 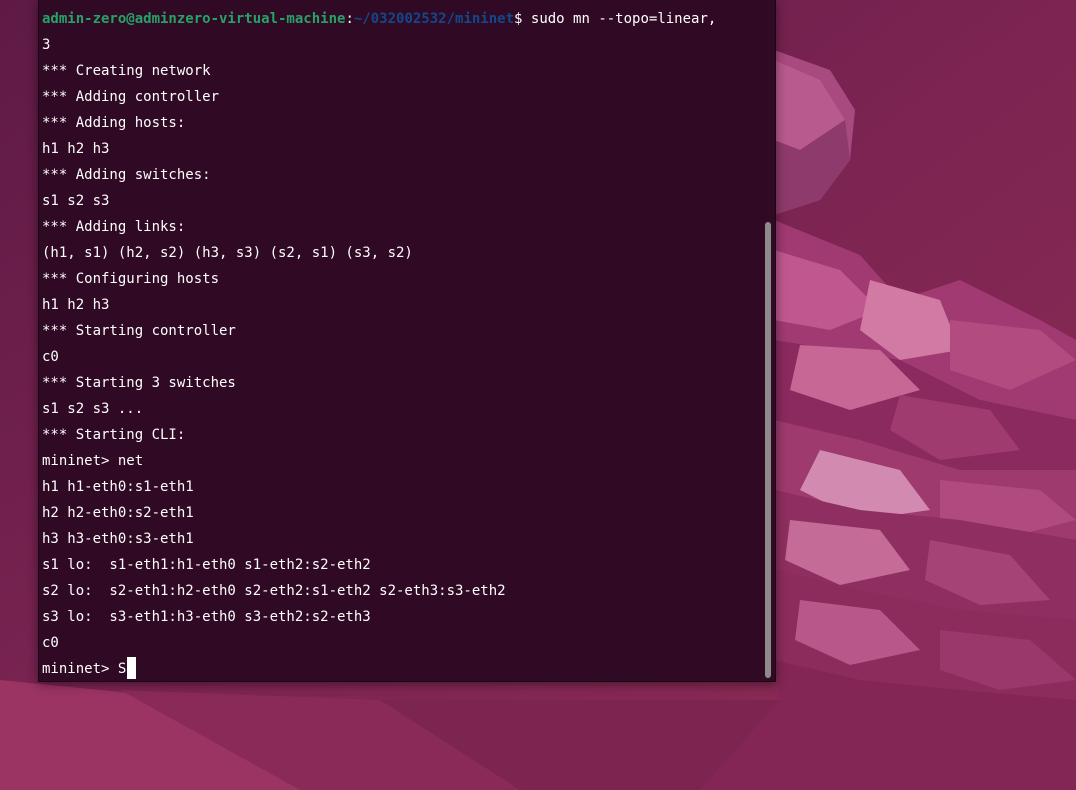 What do you see at coordinates (194, 19) in the screenshot?
I see `prompt-user-host: admin-zero@adminzero-virtual-machine` at bounding box center [194, 19].